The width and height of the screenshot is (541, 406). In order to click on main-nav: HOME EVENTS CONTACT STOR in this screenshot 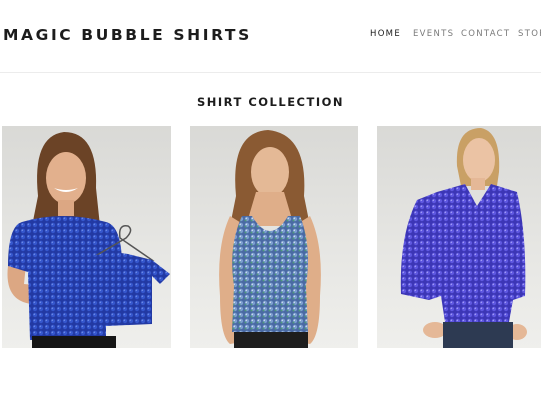, I will do `click(270, 36)`.